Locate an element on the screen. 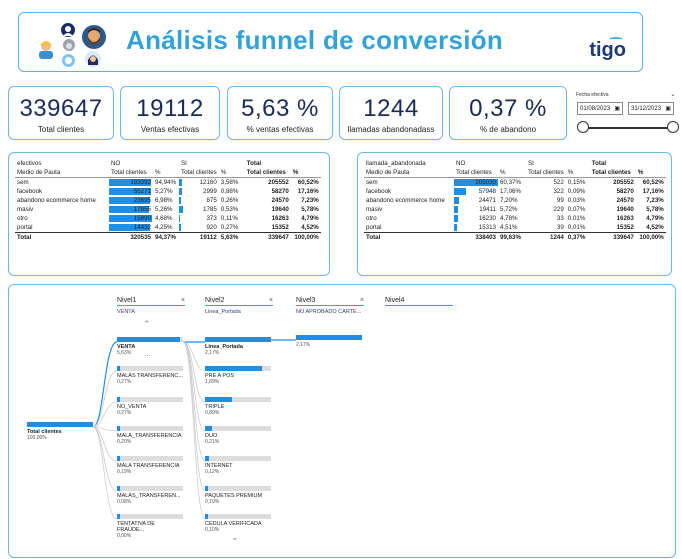 This screenshot has width=682, height=559. table-row: sem 205030 60,37% 522 0,15% 205552 60,52% is located at coordinates (515, 181).